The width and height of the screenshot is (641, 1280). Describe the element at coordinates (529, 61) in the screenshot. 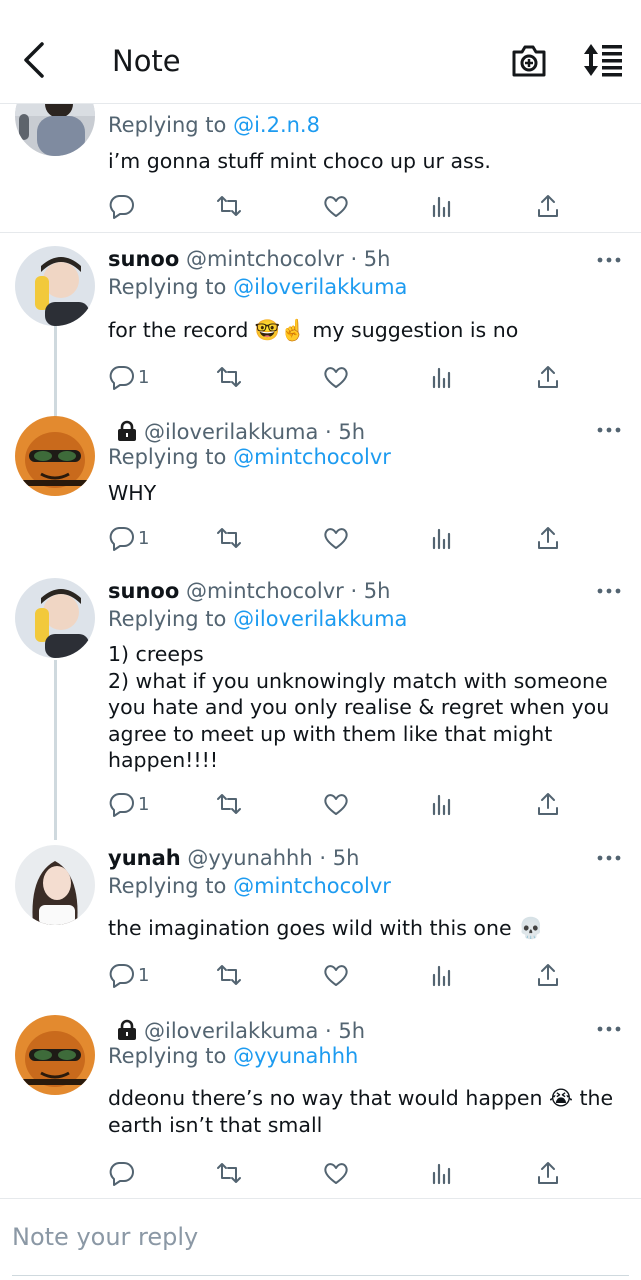

I see `camera-icon` at that location.